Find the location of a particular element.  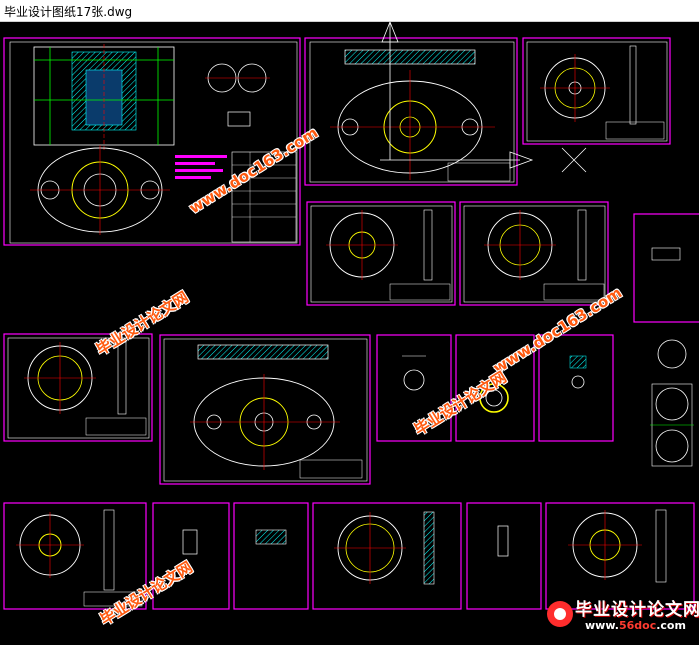

sheet-small-right is located at coordinates (666, 268).